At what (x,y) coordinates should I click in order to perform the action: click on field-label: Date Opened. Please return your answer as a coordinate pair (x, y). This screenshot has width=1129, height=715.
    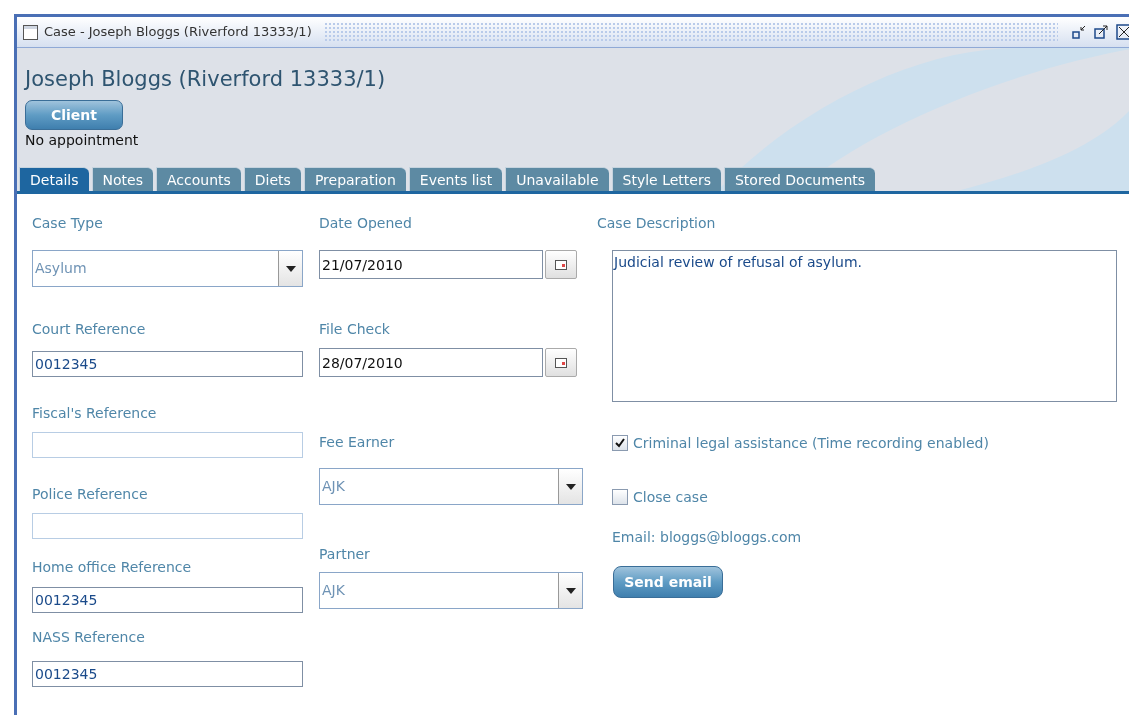
    Looking at the image, I should click on (366, 223).